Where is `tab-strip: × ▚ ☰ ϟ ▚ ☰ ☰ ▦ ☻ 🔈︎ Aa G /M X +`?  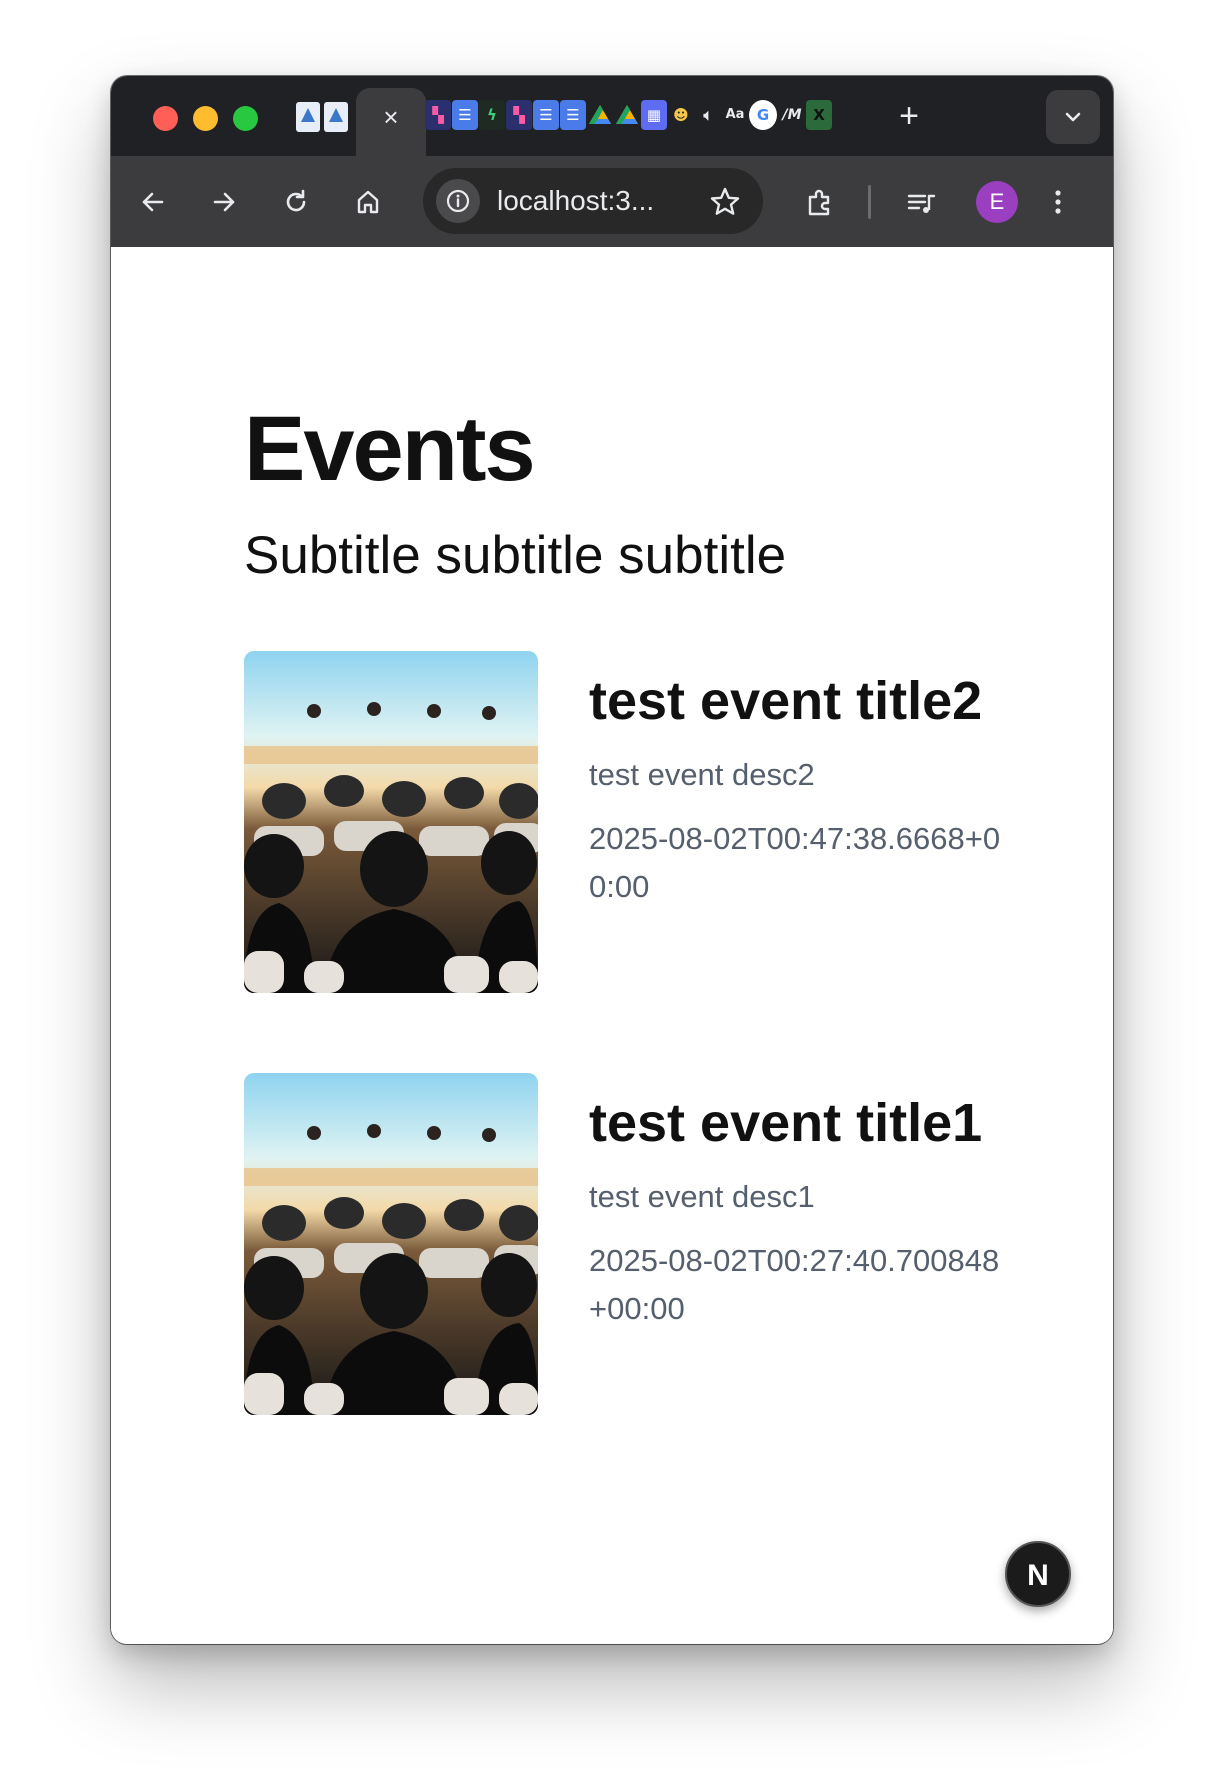
tab-strip: × ▚ ☰ ϟ ▚ ☰ ☰ ▦ ☻ 🔈︎ Aa G /M X + is located at coordinates (612, 116).